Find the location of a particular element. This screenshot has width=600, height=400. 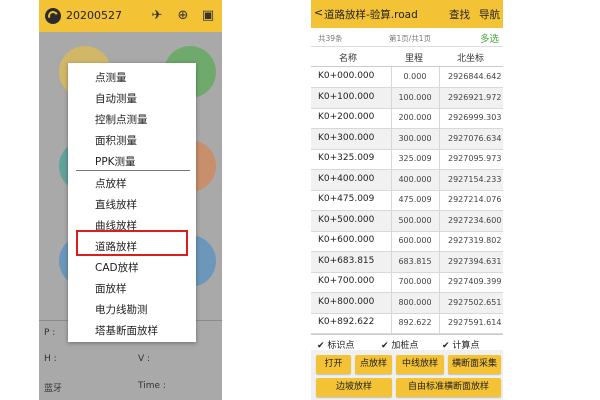

slope-stakeout-button: 边坡放样 is located at coordinates (354, 387).